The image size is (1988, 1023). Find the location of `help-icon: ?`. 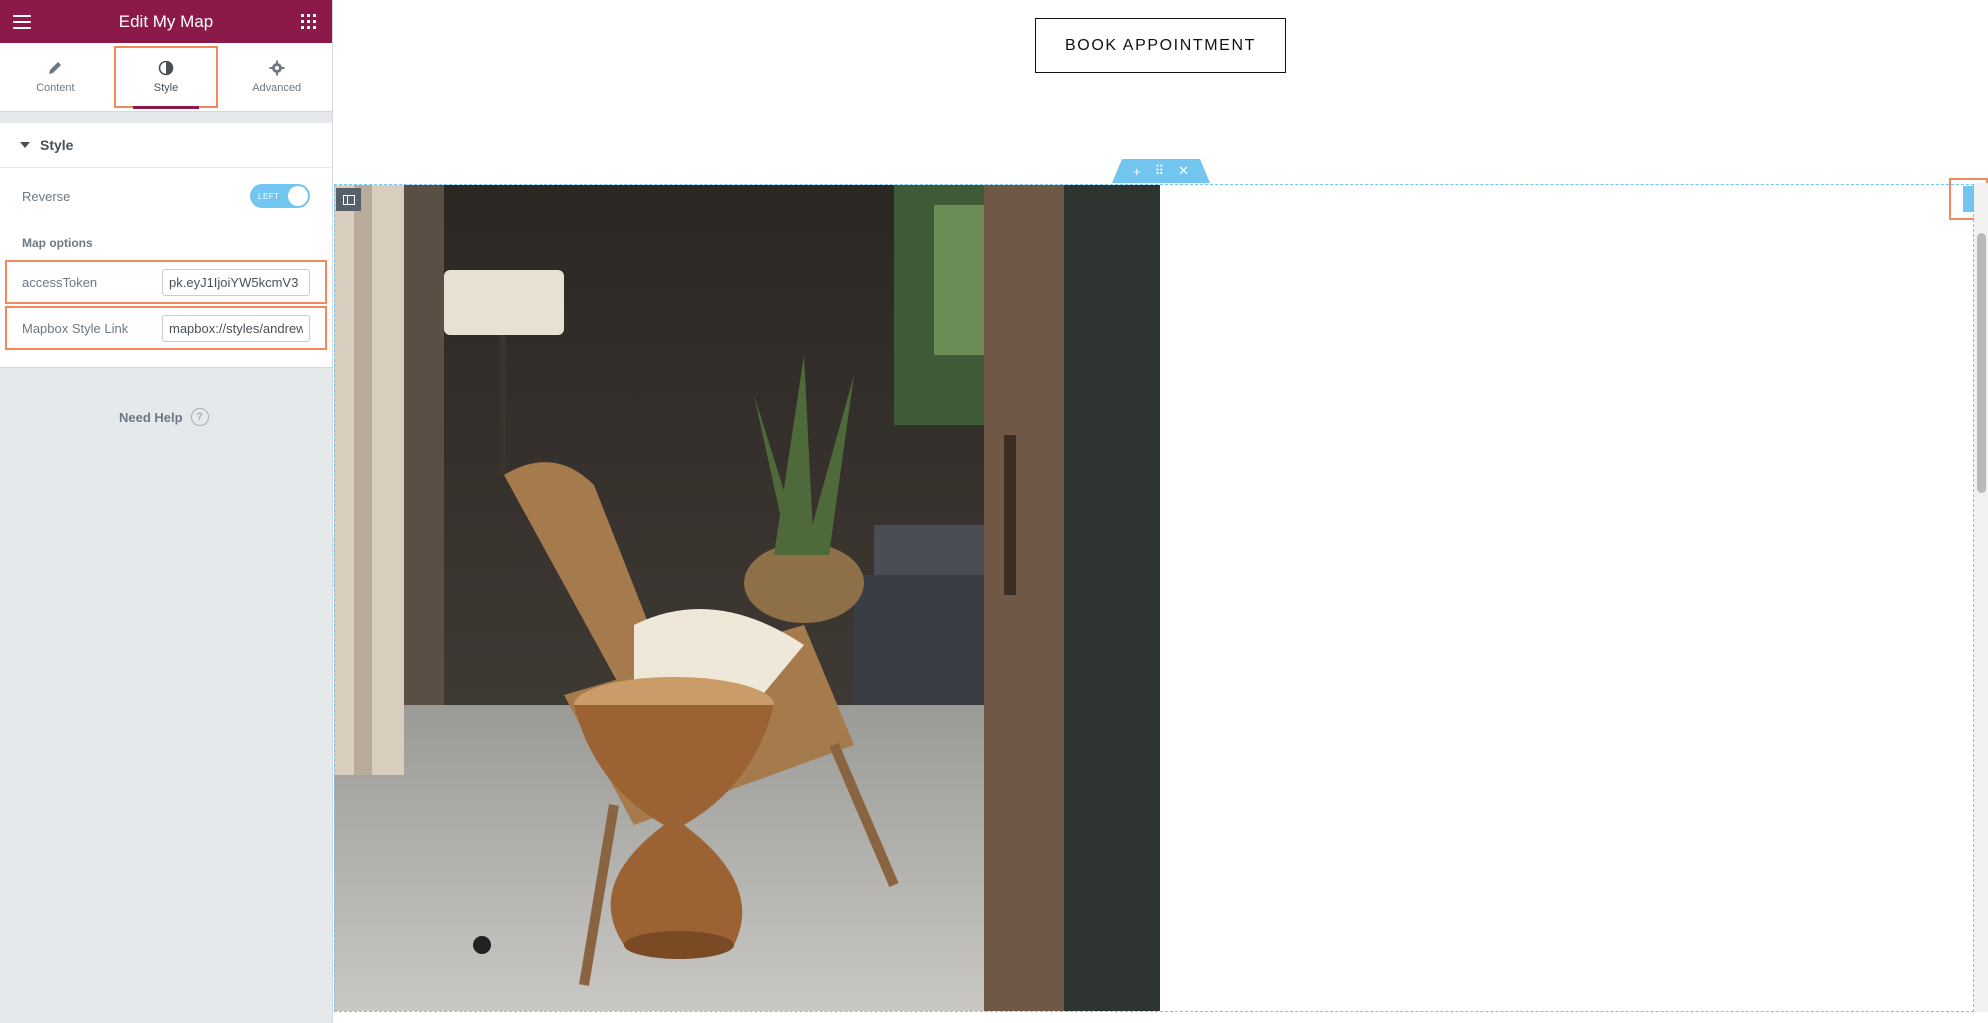

help-icon: ? is located at coordinates (199, 417).